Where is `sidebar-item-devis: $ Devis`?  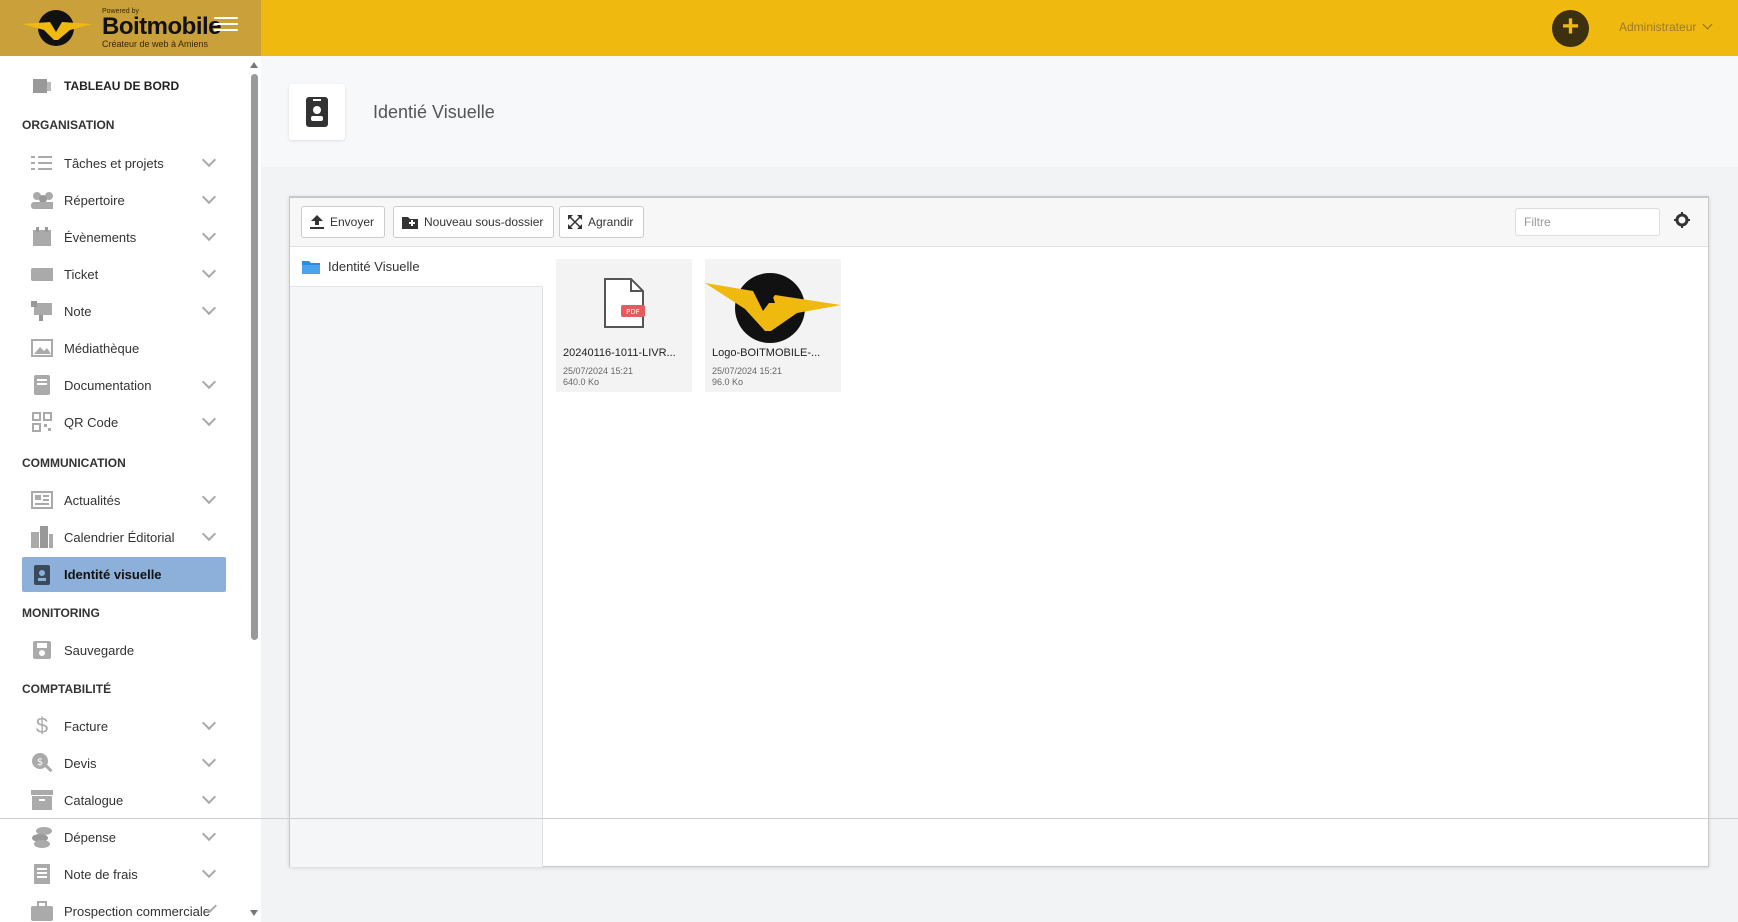 sidebar-item-devis: $ Devis is located at coordinates (124, 763).